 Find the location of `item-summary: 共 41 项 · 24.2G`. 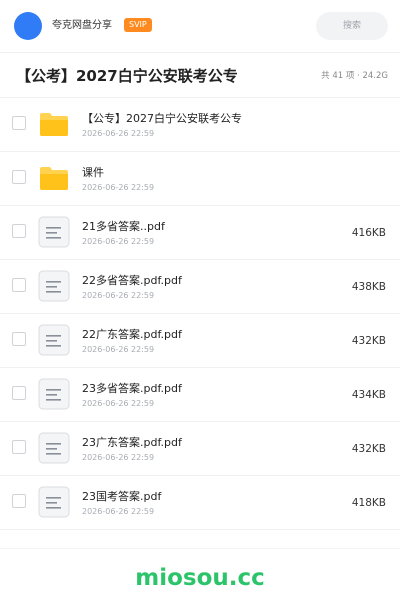

item-summary: 共 41 项 · 24.2G is located at coordinates (354, 76).